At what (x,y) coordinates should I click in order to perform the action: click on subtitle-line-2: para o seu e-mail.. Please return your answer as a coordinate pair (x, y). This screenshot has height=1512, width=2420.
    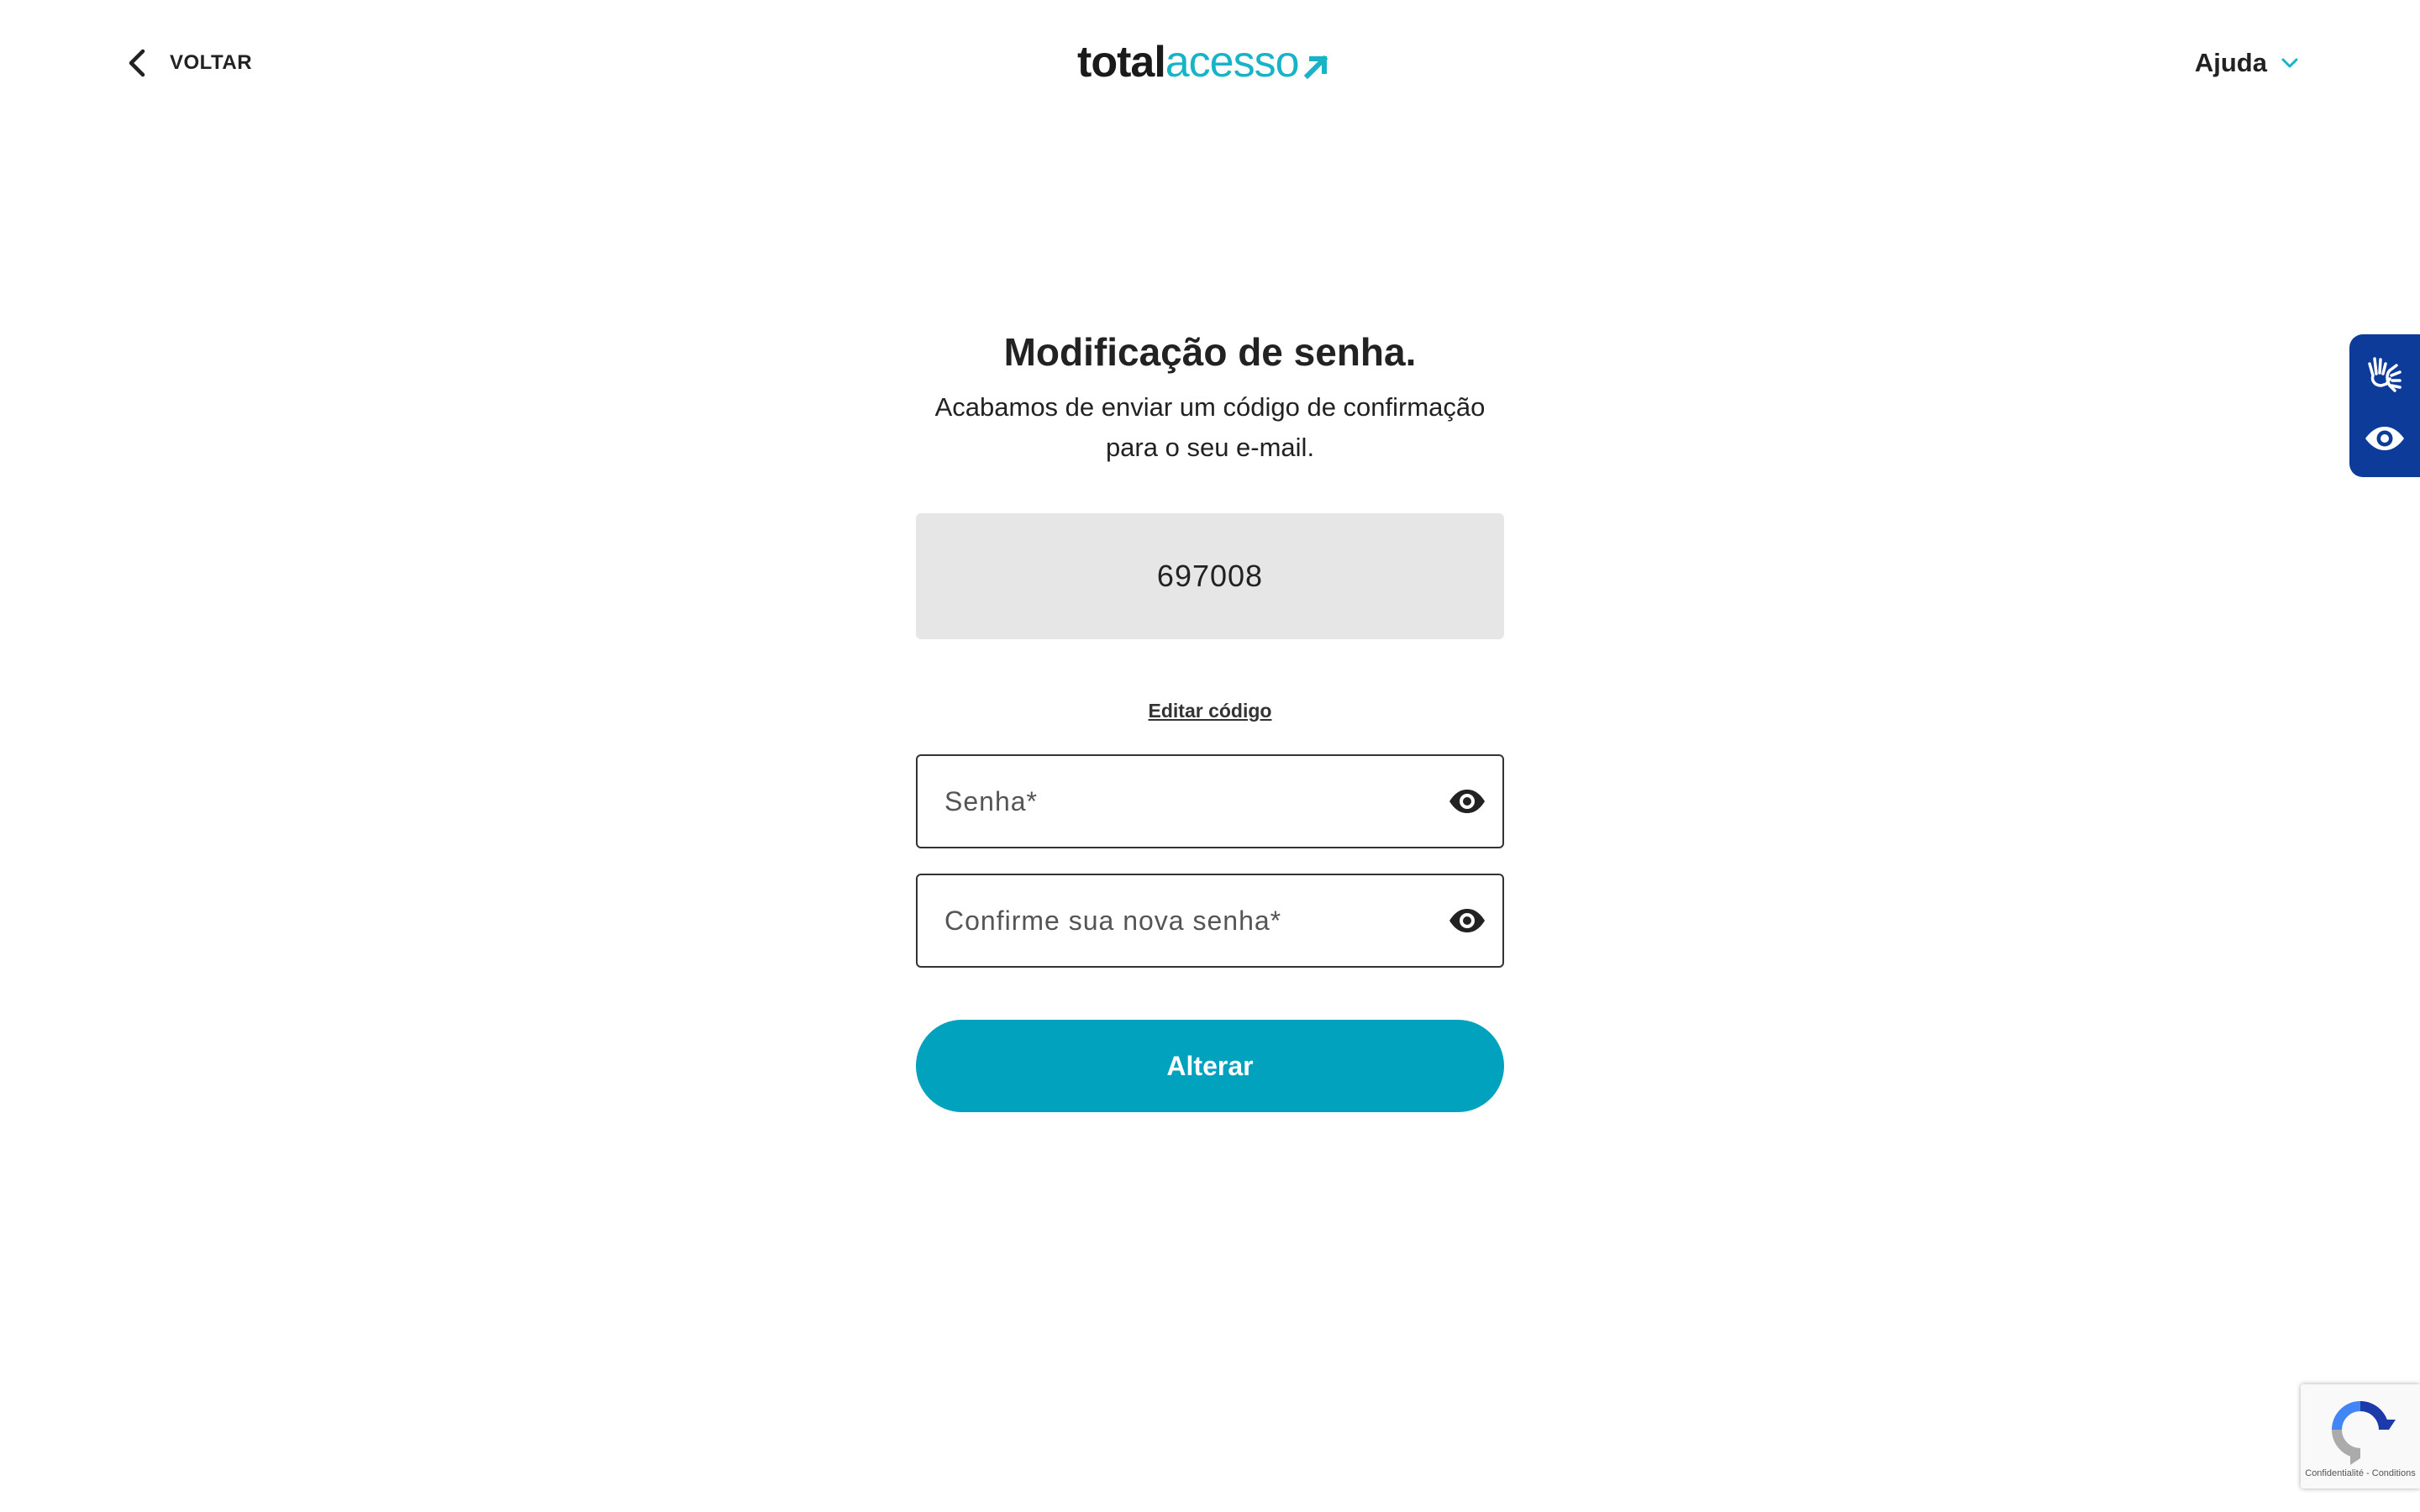
    Looking at the image, I should click on (1210, 448).